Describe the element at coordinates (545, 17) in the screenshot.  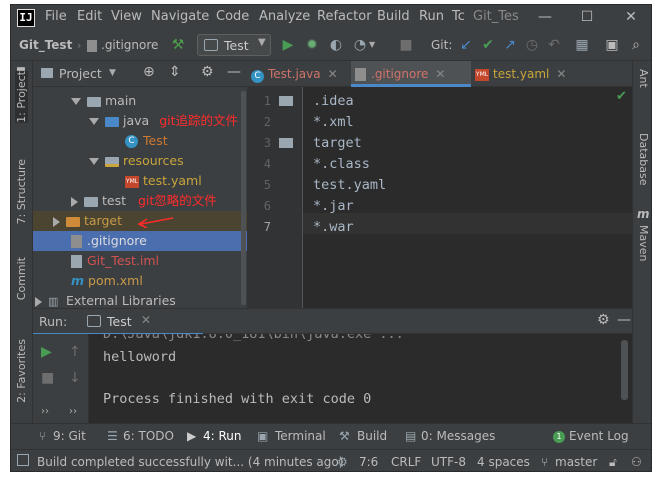
I see `minimize-icon: —` at that location.